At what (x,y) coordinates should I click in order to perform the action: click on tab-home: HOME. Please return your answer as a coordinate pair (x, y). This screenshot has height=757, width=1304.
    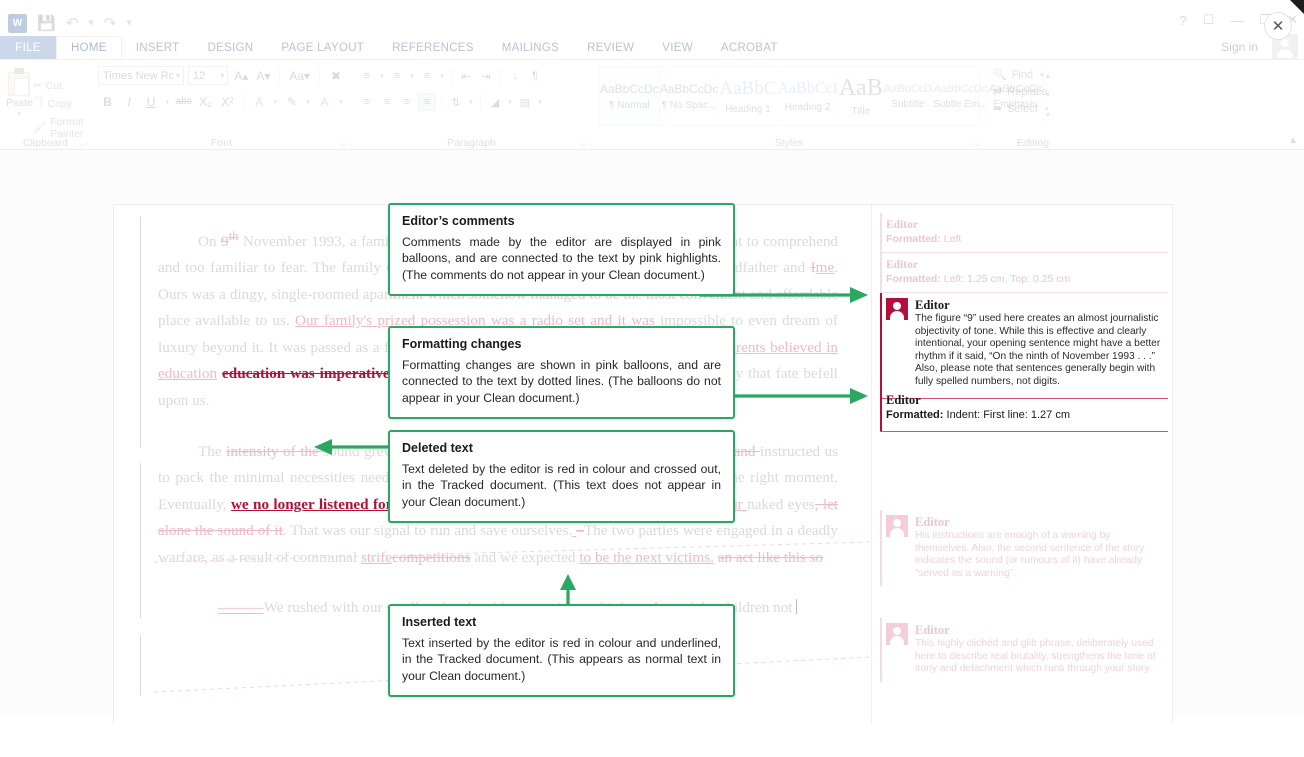
    Looking at the image, I should click on (89, 47).